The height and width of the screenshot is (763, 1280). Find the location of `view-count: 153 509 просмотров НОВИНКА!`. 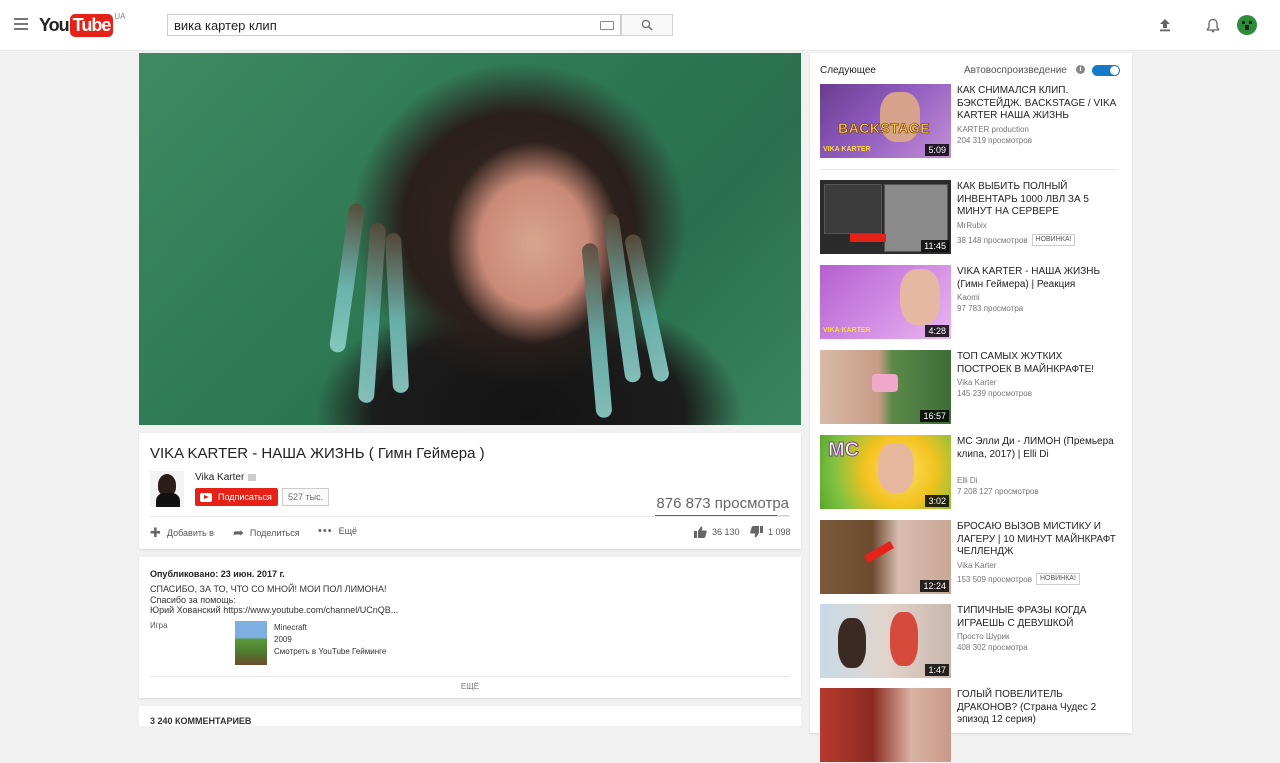

view-count: 153 509 просмотров НОВИНКА! is located at coordinates (1018, 579).